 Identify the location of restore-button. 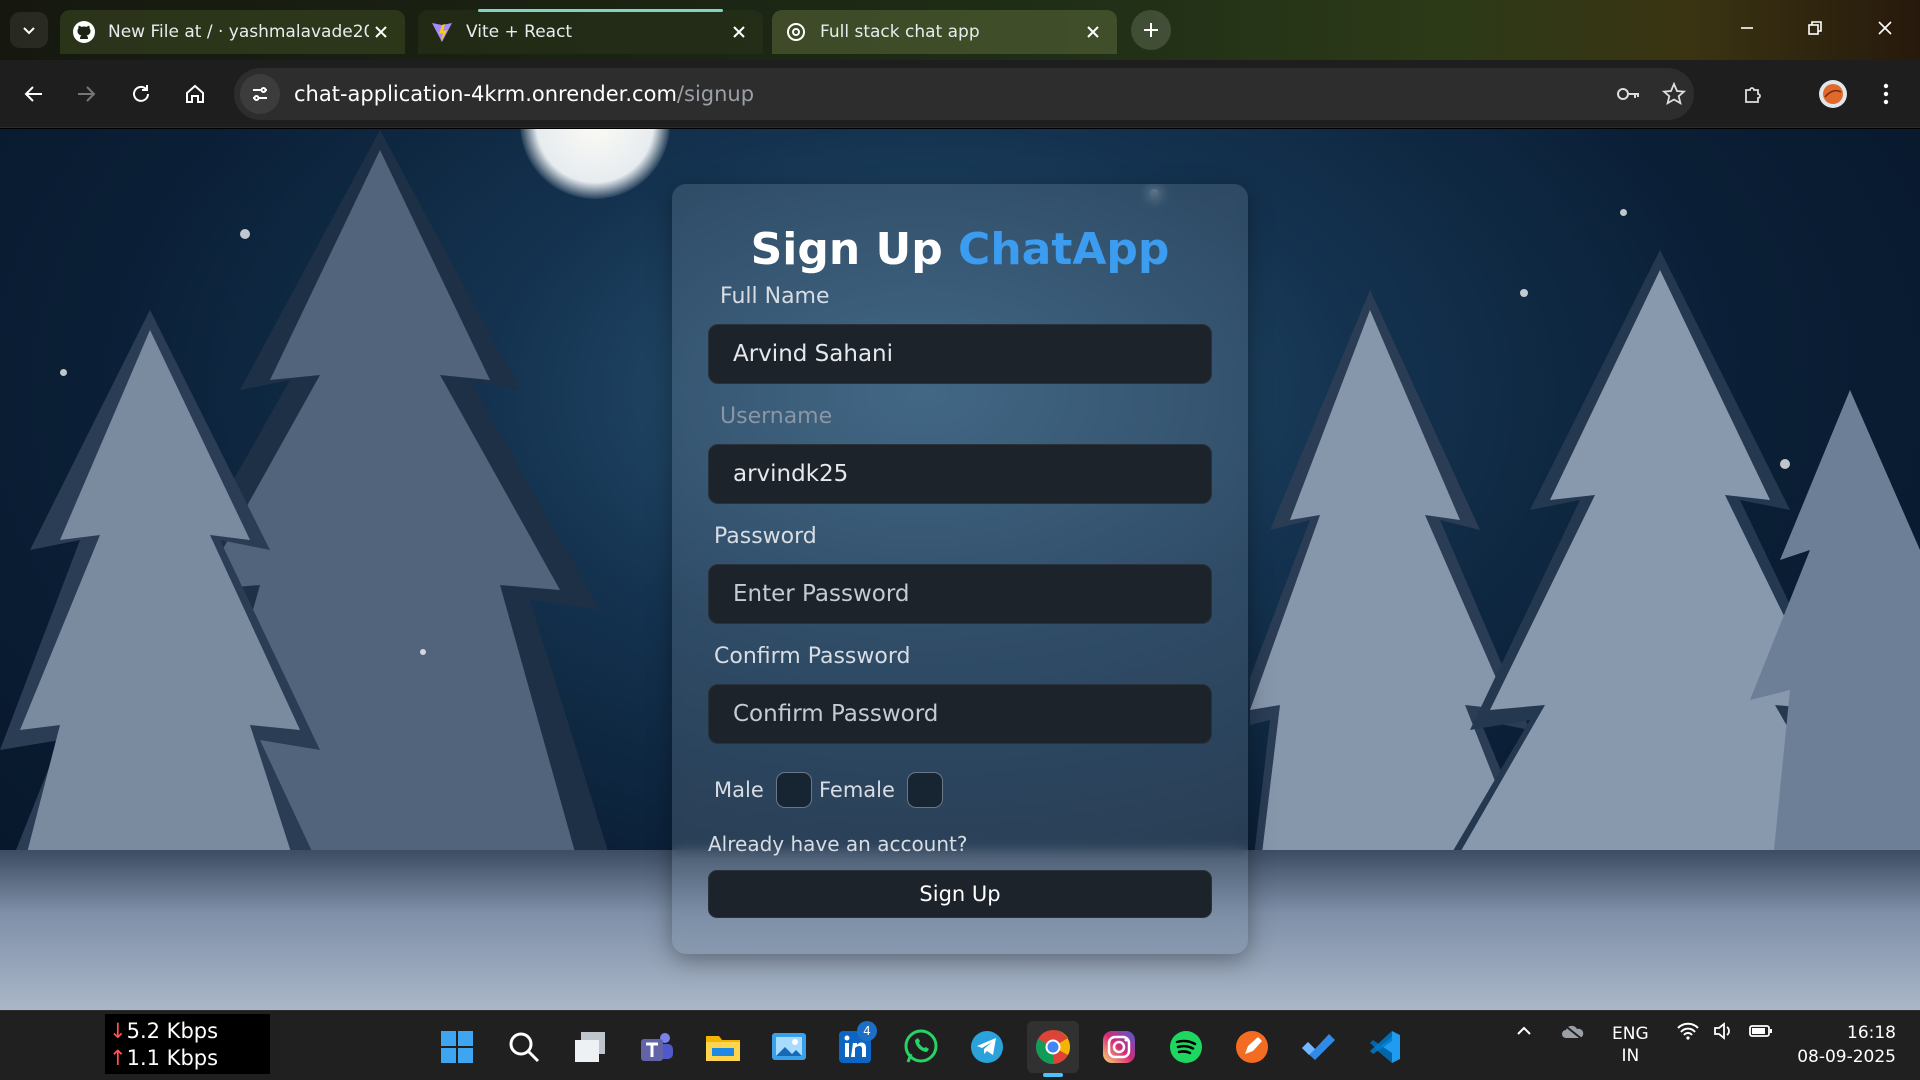
(1815, 28).